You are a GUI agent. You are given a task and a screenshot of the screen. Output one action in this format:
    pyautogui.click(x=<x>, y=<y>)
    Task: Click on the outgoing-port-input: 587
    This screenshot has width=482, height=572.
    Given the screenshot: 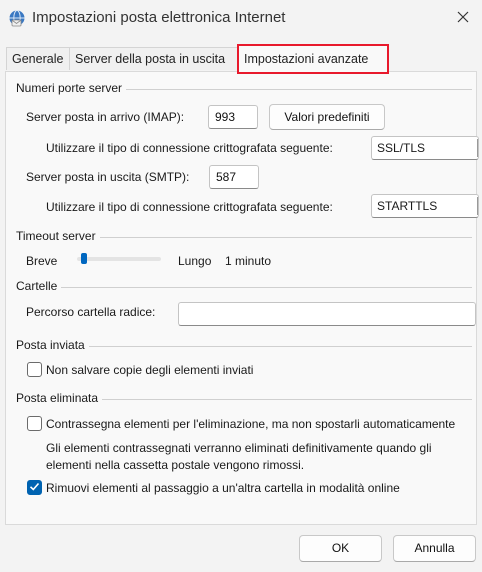 What is the action you would take?
    pyautogui.click(x=234, y=177)
    